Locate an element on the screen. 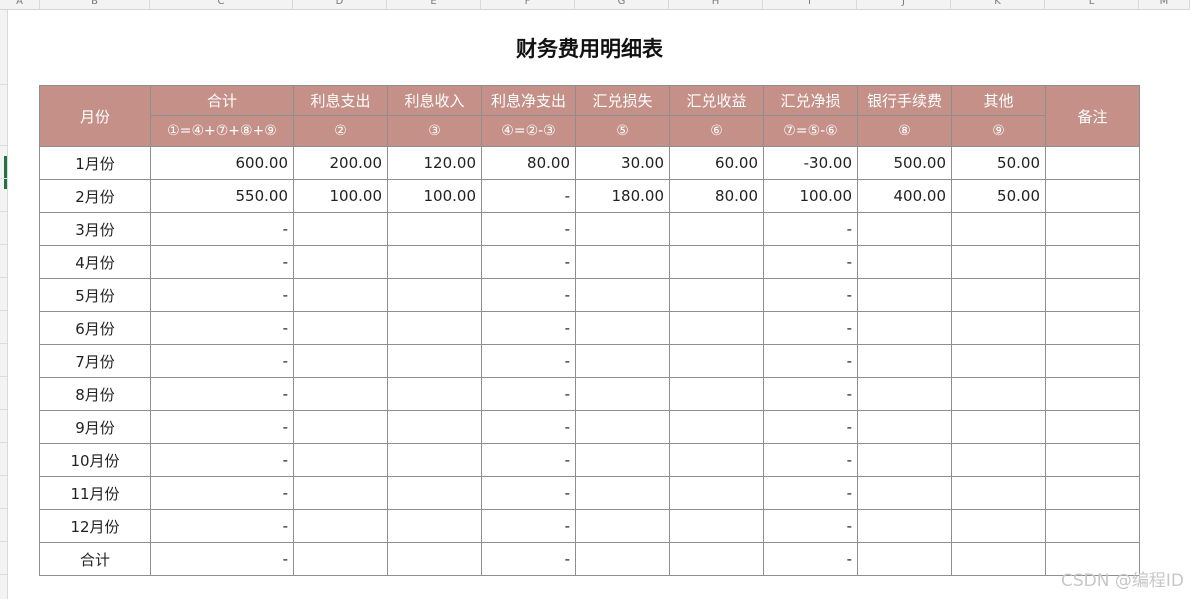  header-code-cell: ①=④+⑦+⑧+⑨ is located at coordinates (222, 131).